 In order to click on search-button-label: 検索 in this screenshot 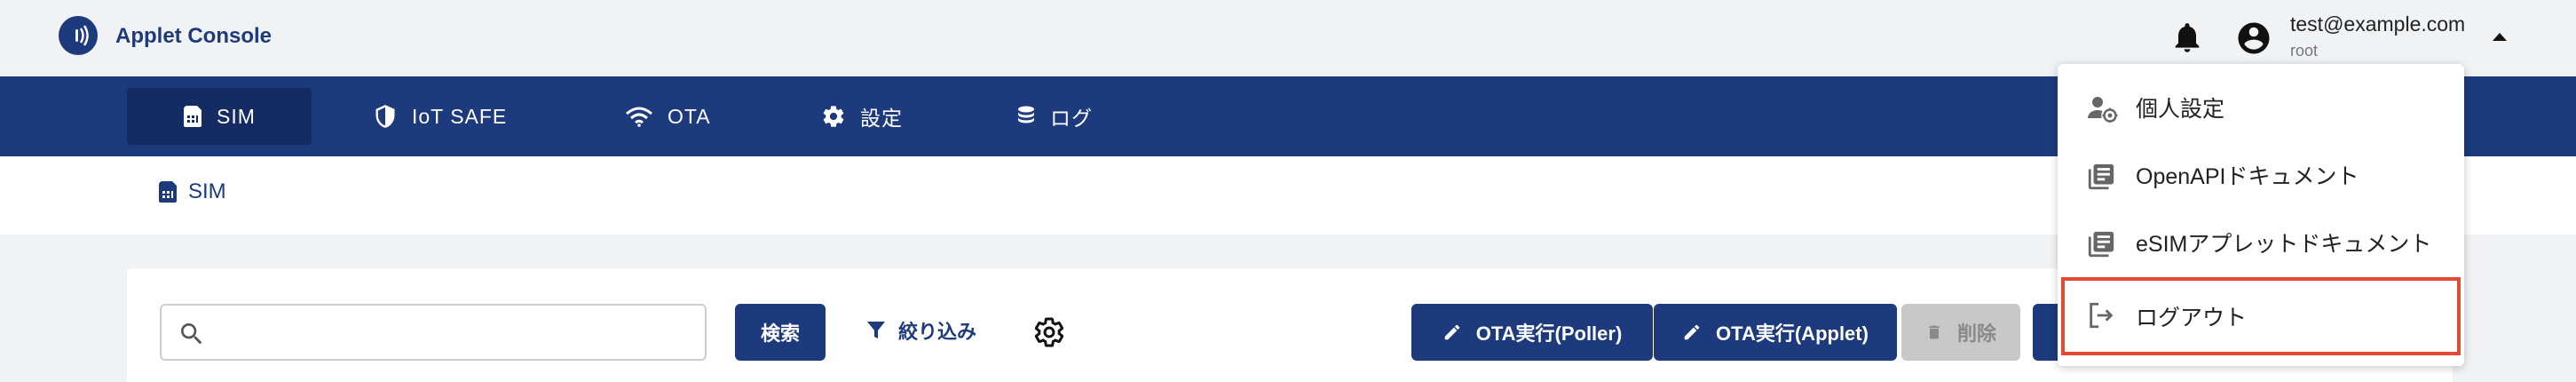, I will do `click(780, 333)`.